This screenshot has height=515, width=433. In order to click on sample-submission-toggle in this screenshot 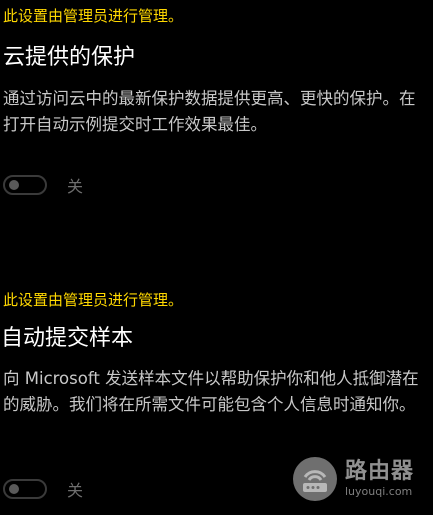, I will do `click(25, 489)`.